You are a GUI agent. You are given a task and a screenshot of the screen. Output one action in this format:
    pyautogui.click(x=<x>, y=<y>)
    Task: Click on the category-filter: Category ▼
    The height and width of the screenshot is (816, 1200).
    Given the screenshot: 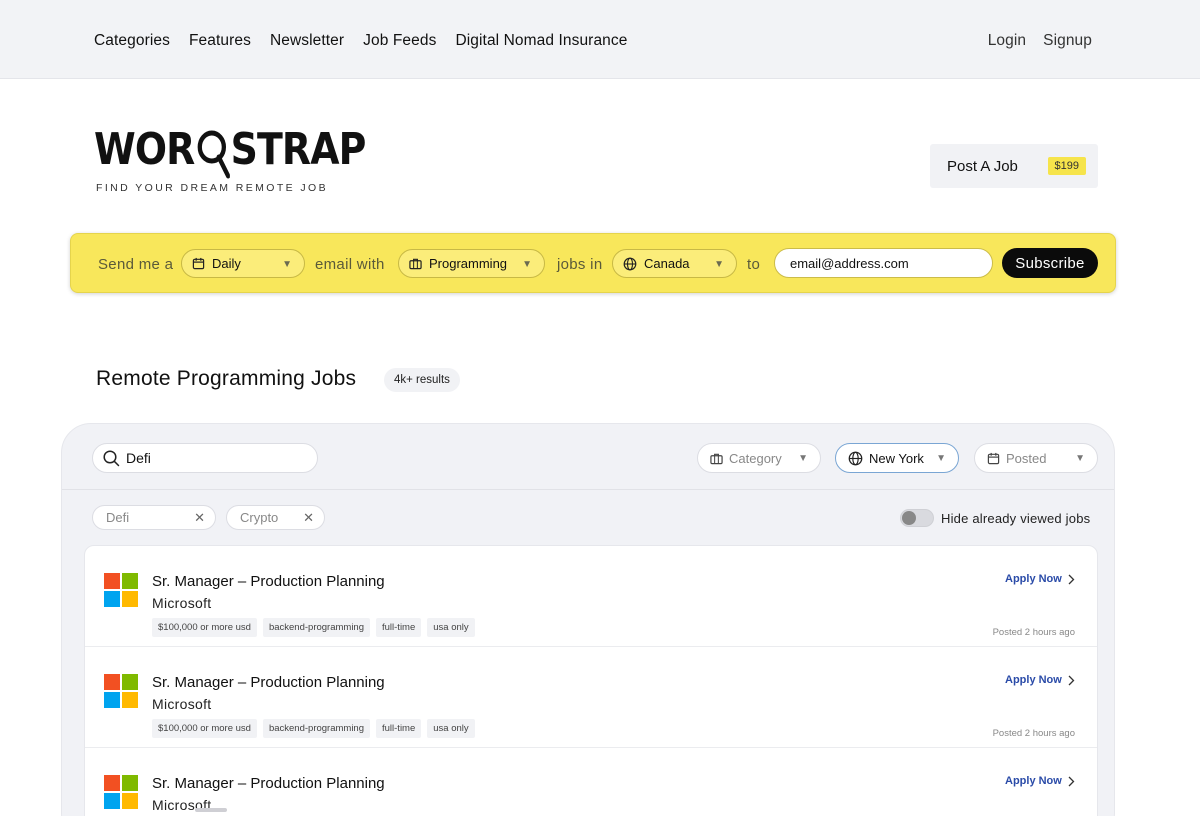 What is the action you would take?
    pyautogui.click(x=759, y=458)
    